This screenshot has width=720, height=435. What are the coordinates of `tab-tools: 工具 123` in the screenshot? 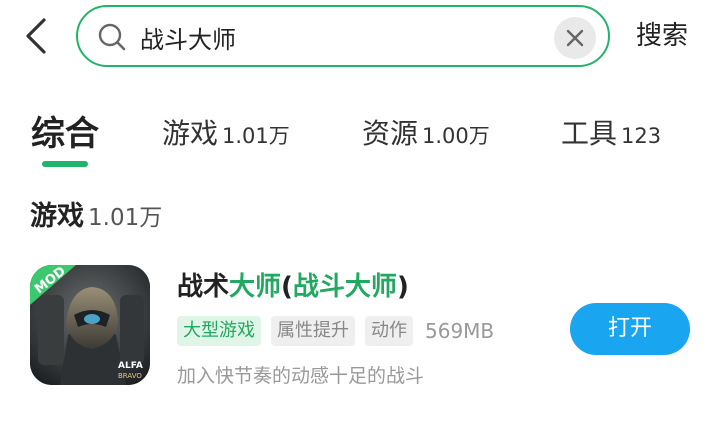 It's located at (611, 134).